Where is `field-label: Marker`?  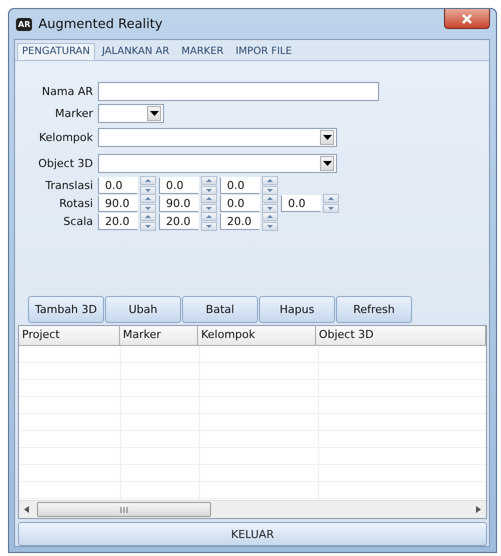
field-label: Marker is located at coordinates (74, 113).